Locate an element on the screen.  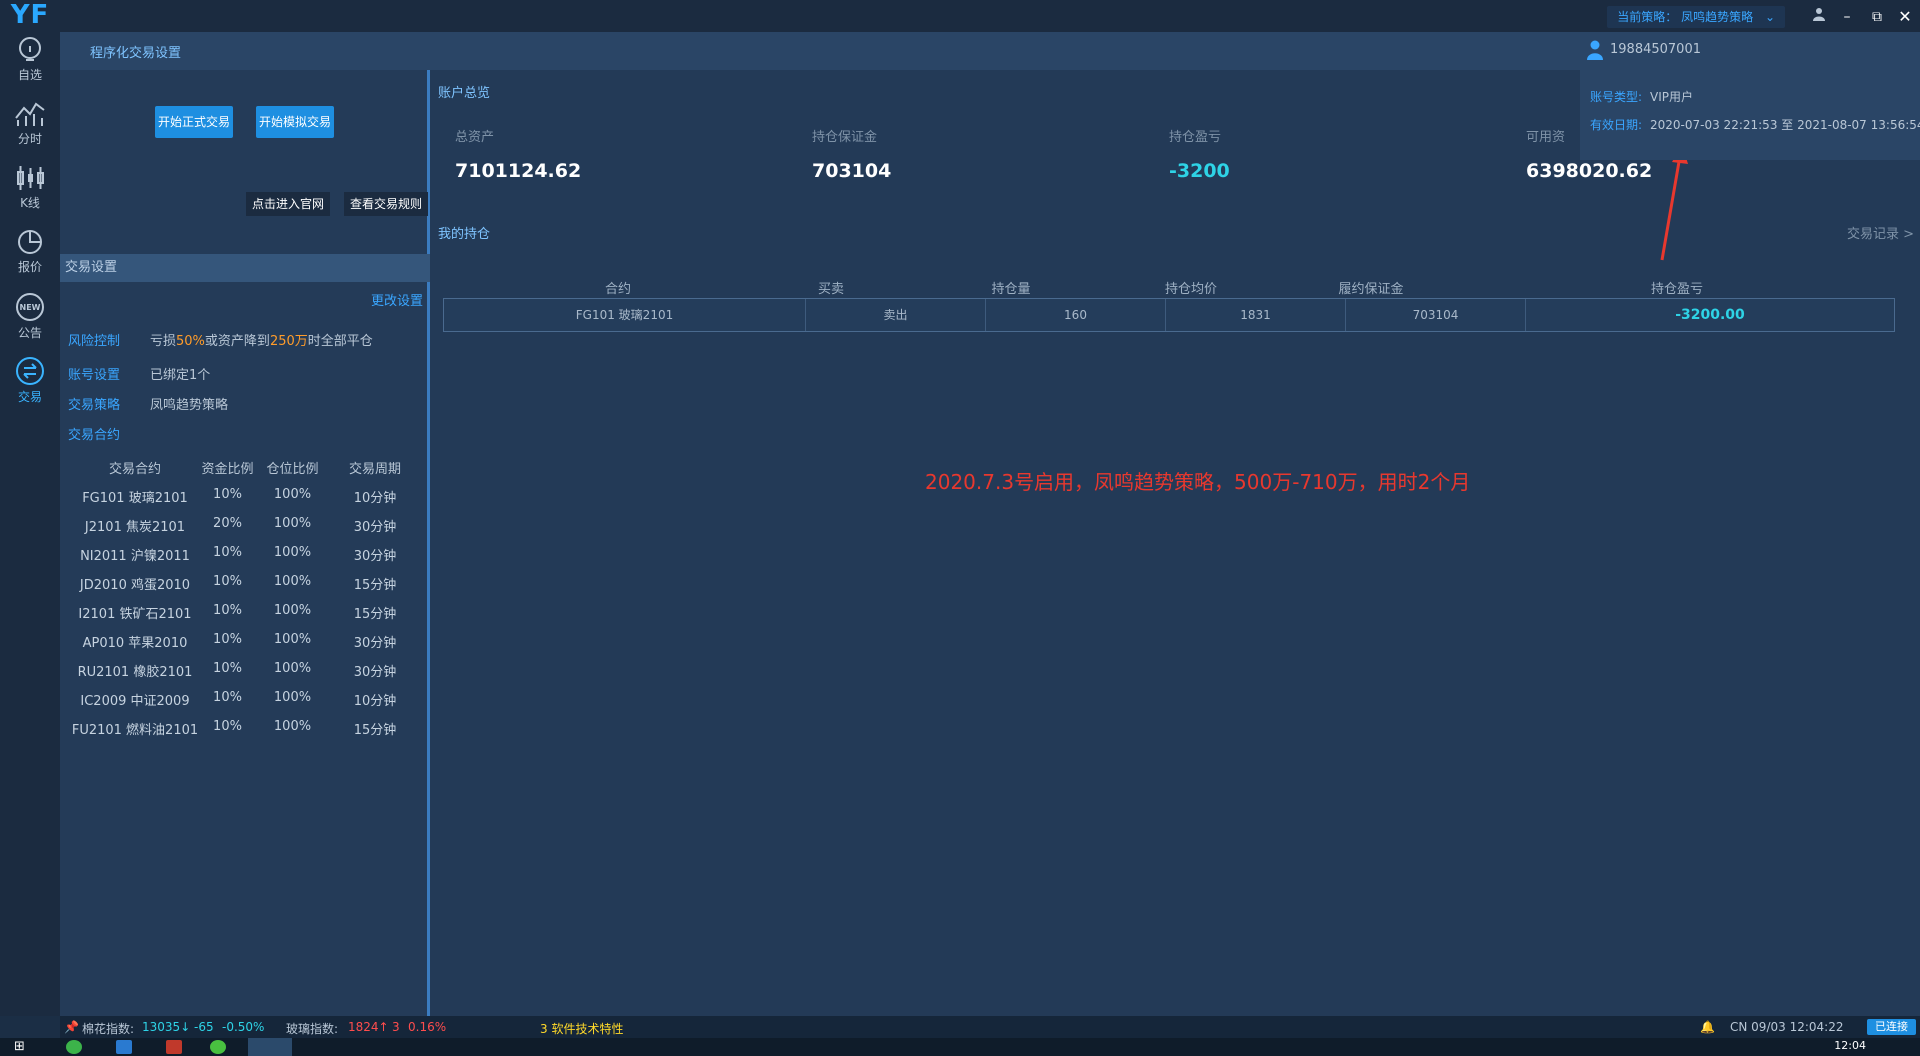
nav-label: 报价 is located at coordinates (29, 267).